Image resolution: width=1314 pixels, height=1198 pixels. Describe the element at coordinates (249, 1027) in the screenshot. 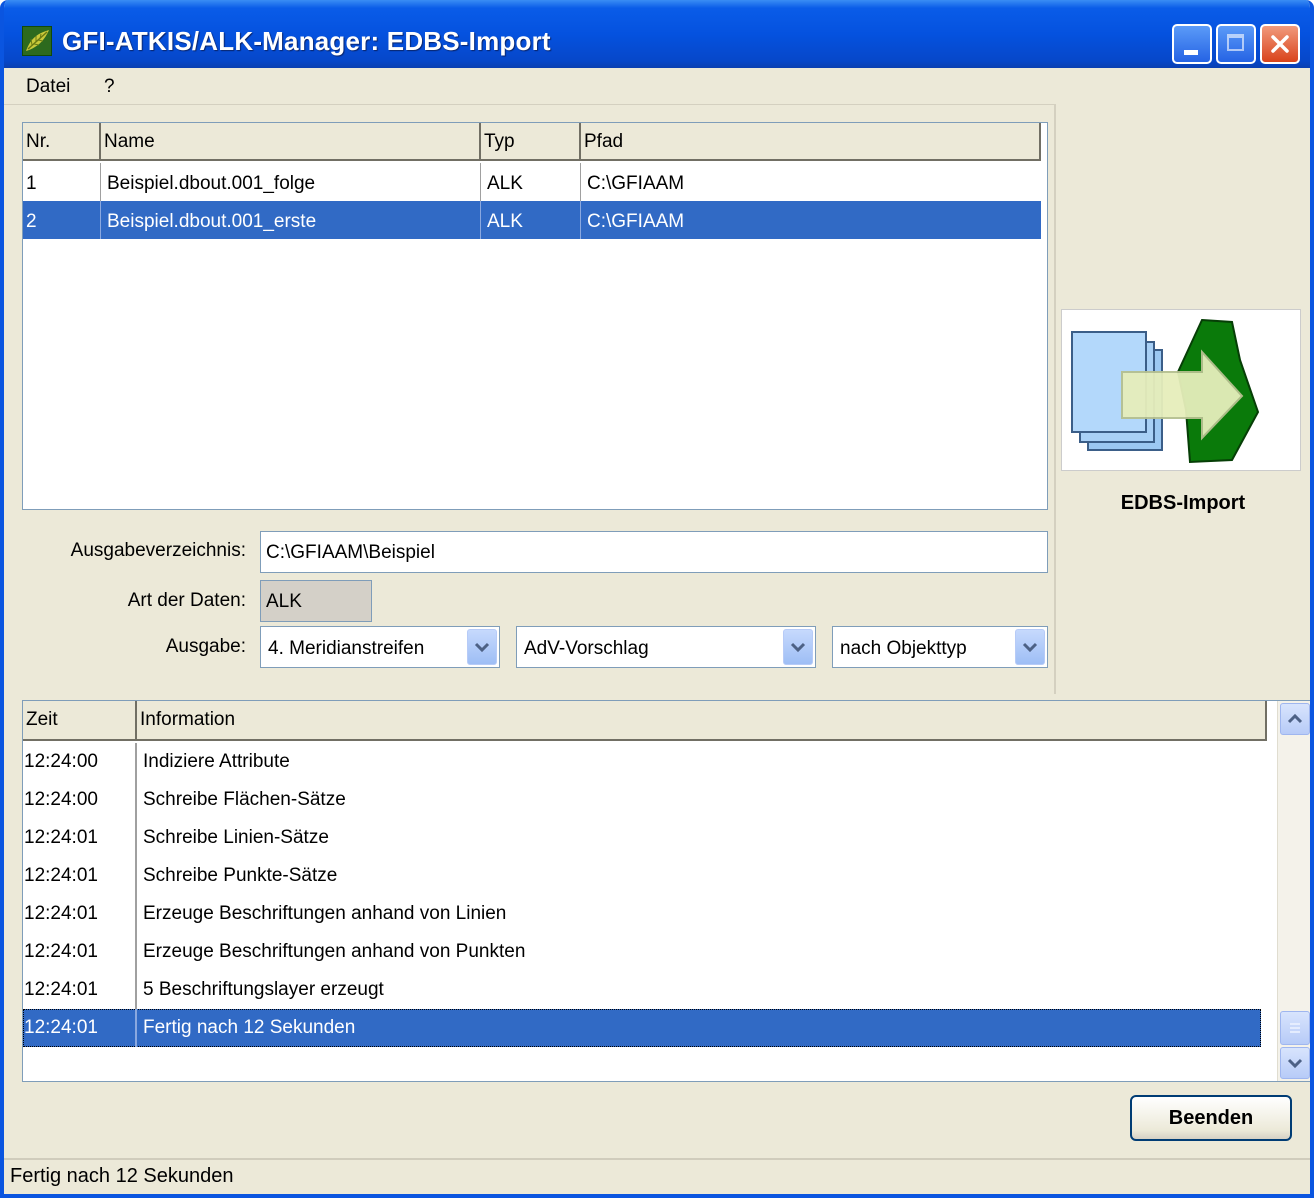

I see `log-info: Fertig nach 12 Sekunden` at that location.